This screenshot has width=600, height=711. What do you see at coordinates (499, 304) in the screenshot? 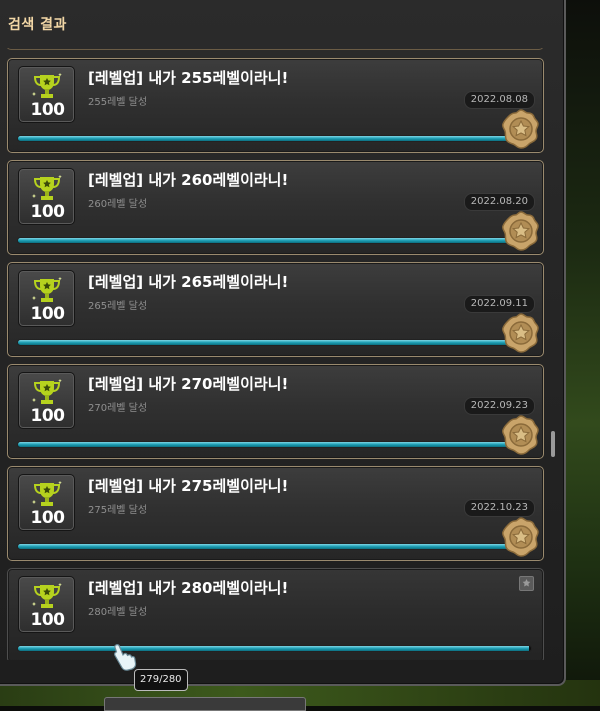
I see `completion-date: 2022.09.11` at bounding box center [499, 304].